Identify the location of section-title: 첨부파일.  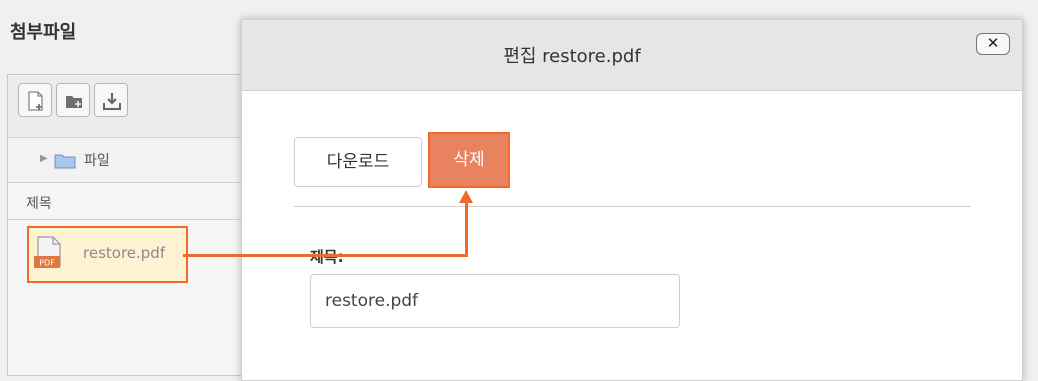
(43, 32).